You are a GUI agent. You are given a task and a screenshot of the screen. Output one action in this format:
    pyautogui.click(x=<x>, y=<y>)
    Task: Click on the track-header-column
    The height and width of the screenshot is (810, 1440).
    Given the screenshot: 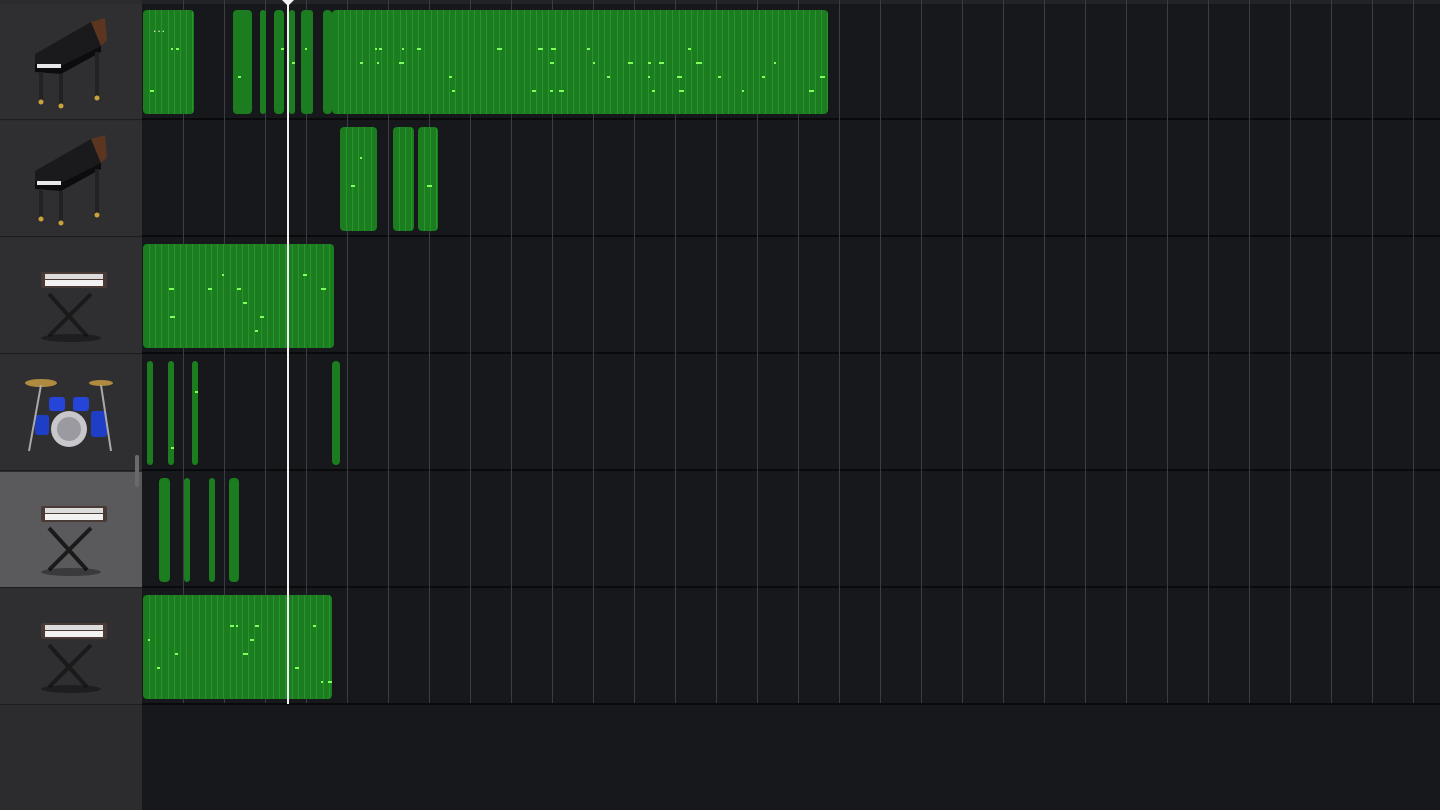 What is the action you would take?
    pyautogui.click(x=71, y=405)
    